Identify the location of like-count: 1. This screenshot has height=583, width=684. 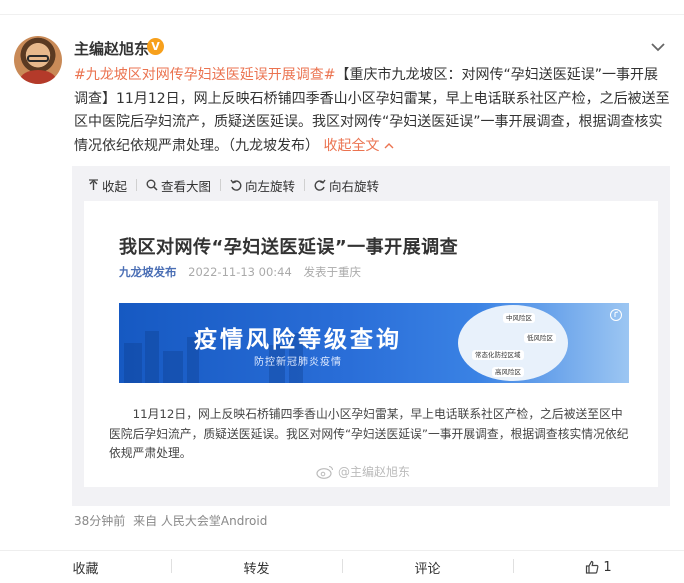
(607, 567).